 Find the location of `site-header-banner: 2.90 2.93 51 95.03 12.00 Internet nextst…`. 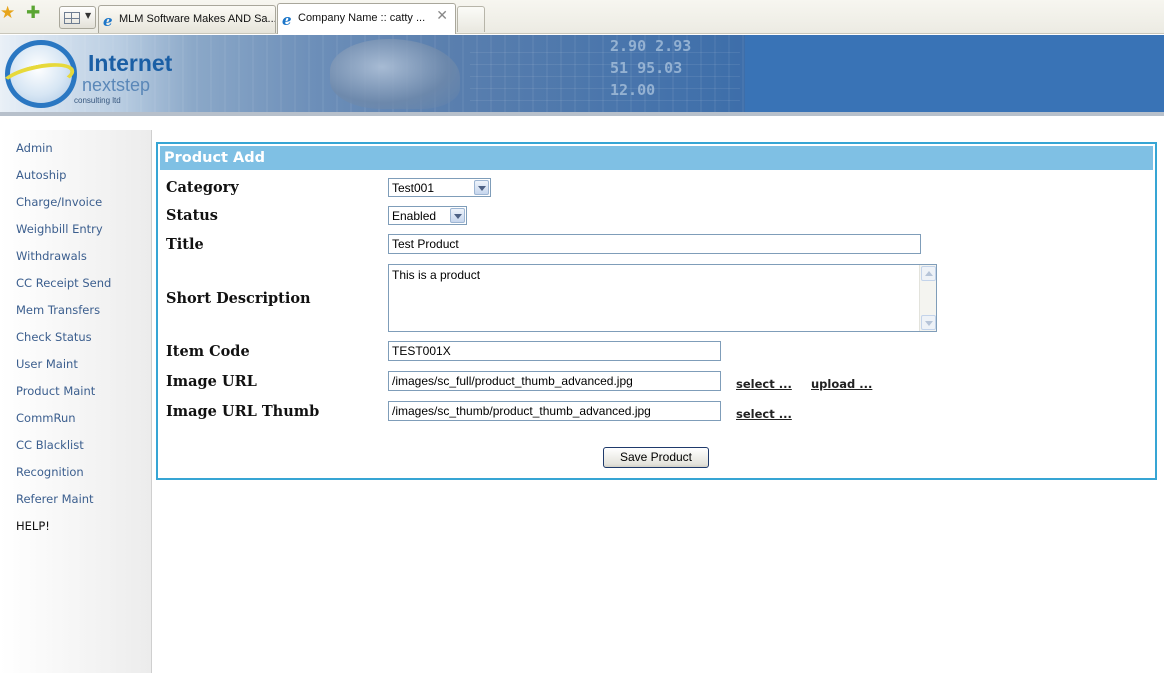

site-header-banner: 2.90 2.93 51 95.03 12.00 Internet nextst… is located at coordinates (582, 73).